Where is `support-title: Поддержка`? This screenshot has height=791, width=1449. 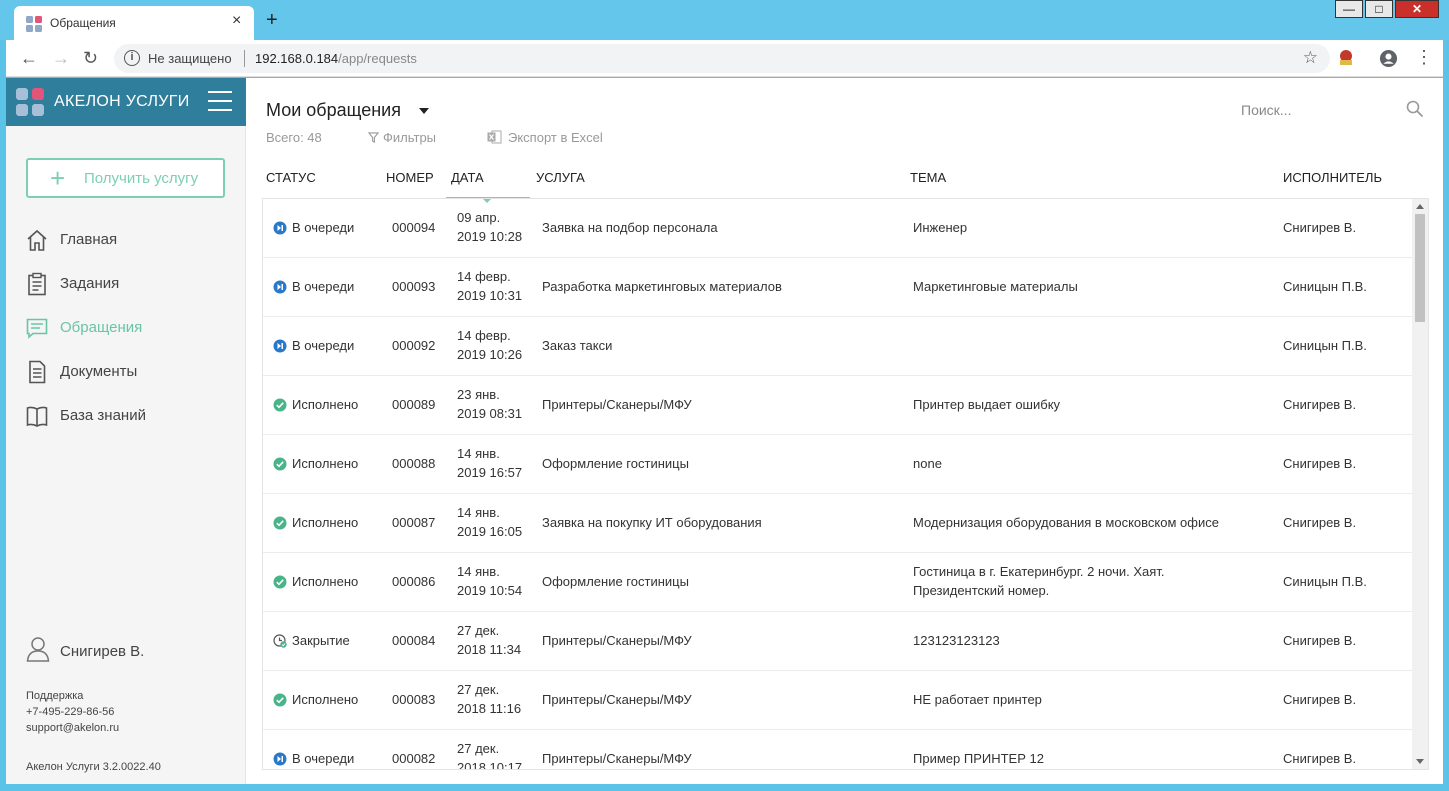
support-title: Поддержка is located at coordinates (55, 696).